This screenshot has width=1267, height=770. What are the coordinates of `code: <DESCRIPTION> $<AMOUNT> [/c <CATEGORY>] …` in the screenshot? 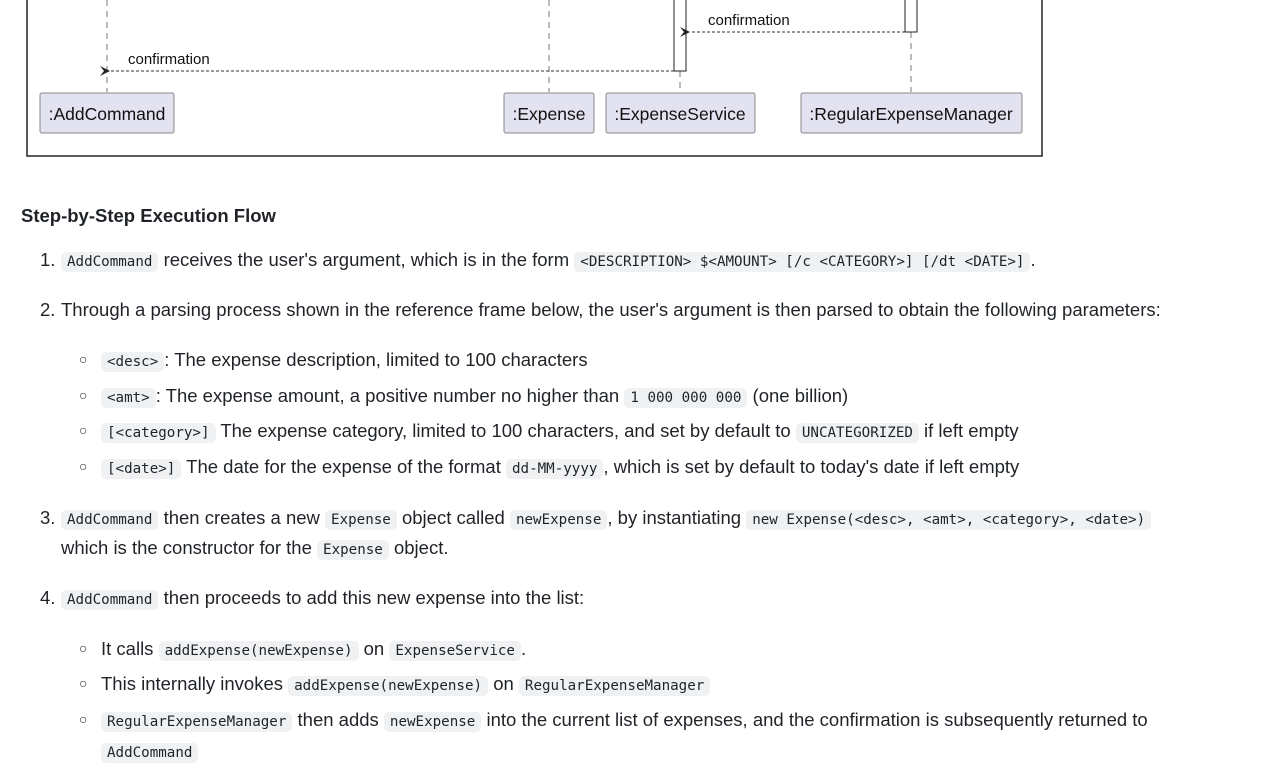 It's located at (802, 262).